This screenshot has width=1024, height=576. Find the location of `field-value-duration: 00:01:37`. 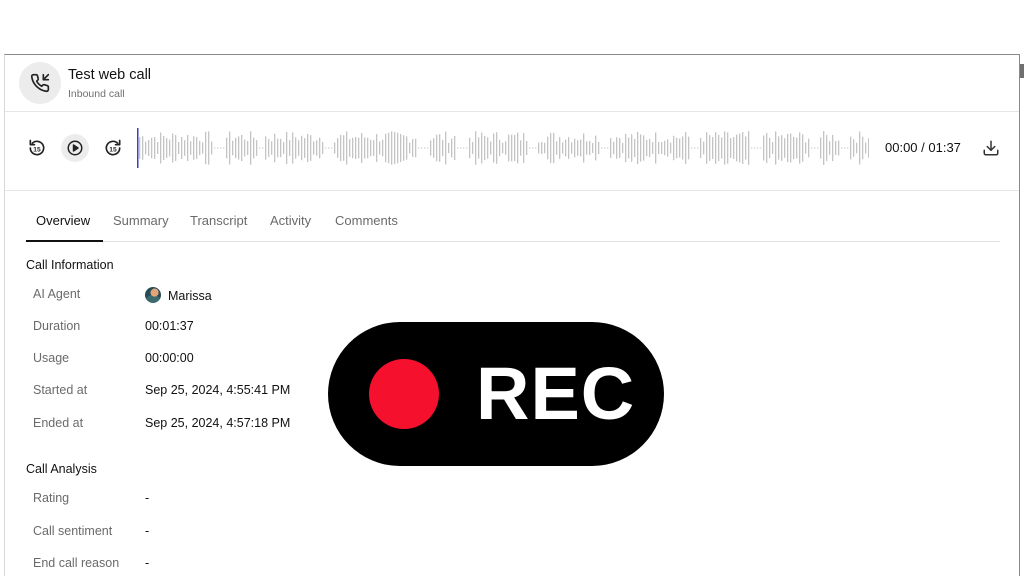

field-value-duration: 00:01:37 is located at coordinates (169, 326).